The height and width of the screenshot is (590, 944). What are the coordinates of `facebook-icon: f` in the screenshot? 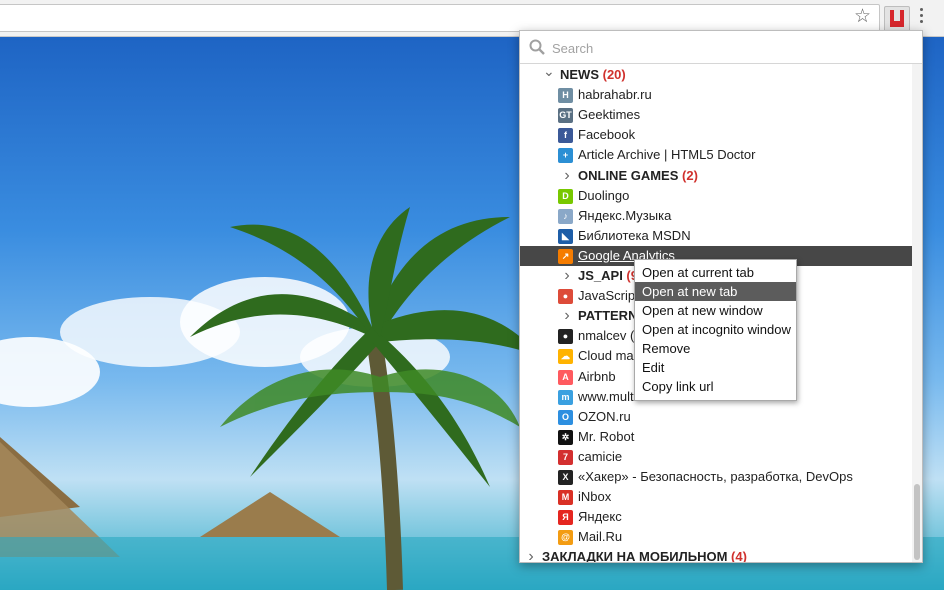 It's located at (565, 136).